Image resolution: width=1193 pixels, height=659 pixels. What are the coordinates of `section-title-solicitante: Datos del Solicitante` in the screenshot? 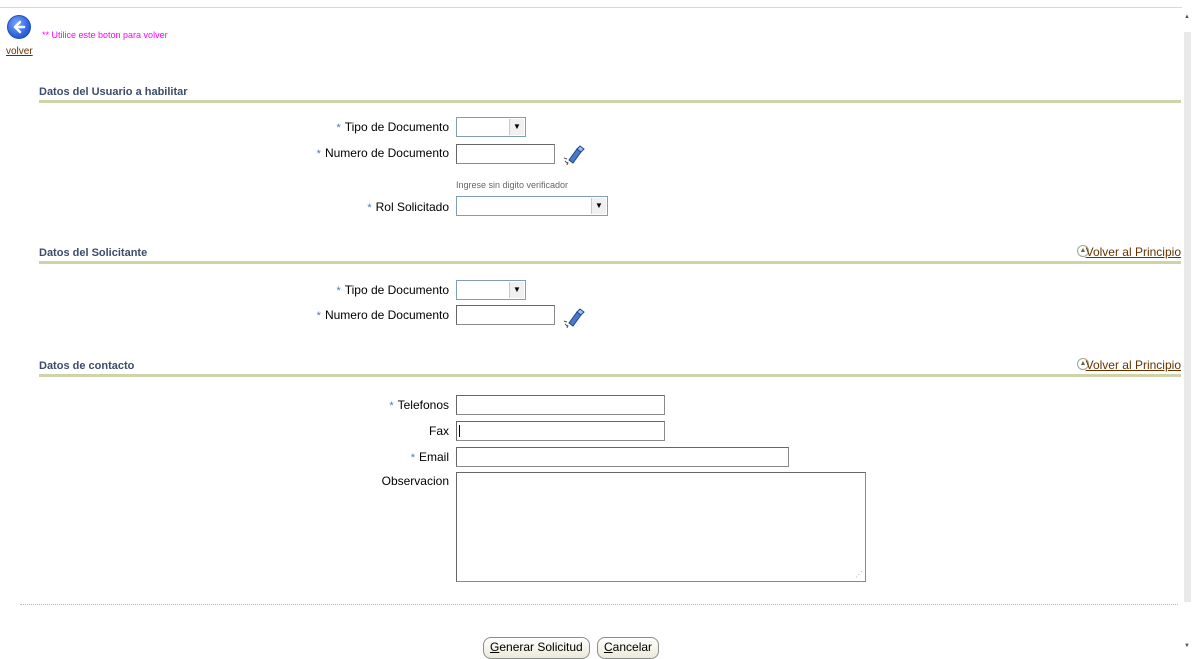 It's located at (93, 253).